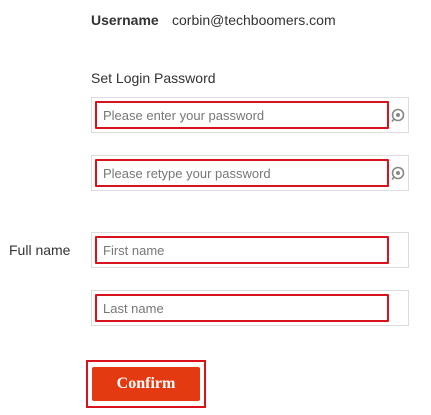  I want to click on confirm-button-highlight: Confirm, so click(146, 384).